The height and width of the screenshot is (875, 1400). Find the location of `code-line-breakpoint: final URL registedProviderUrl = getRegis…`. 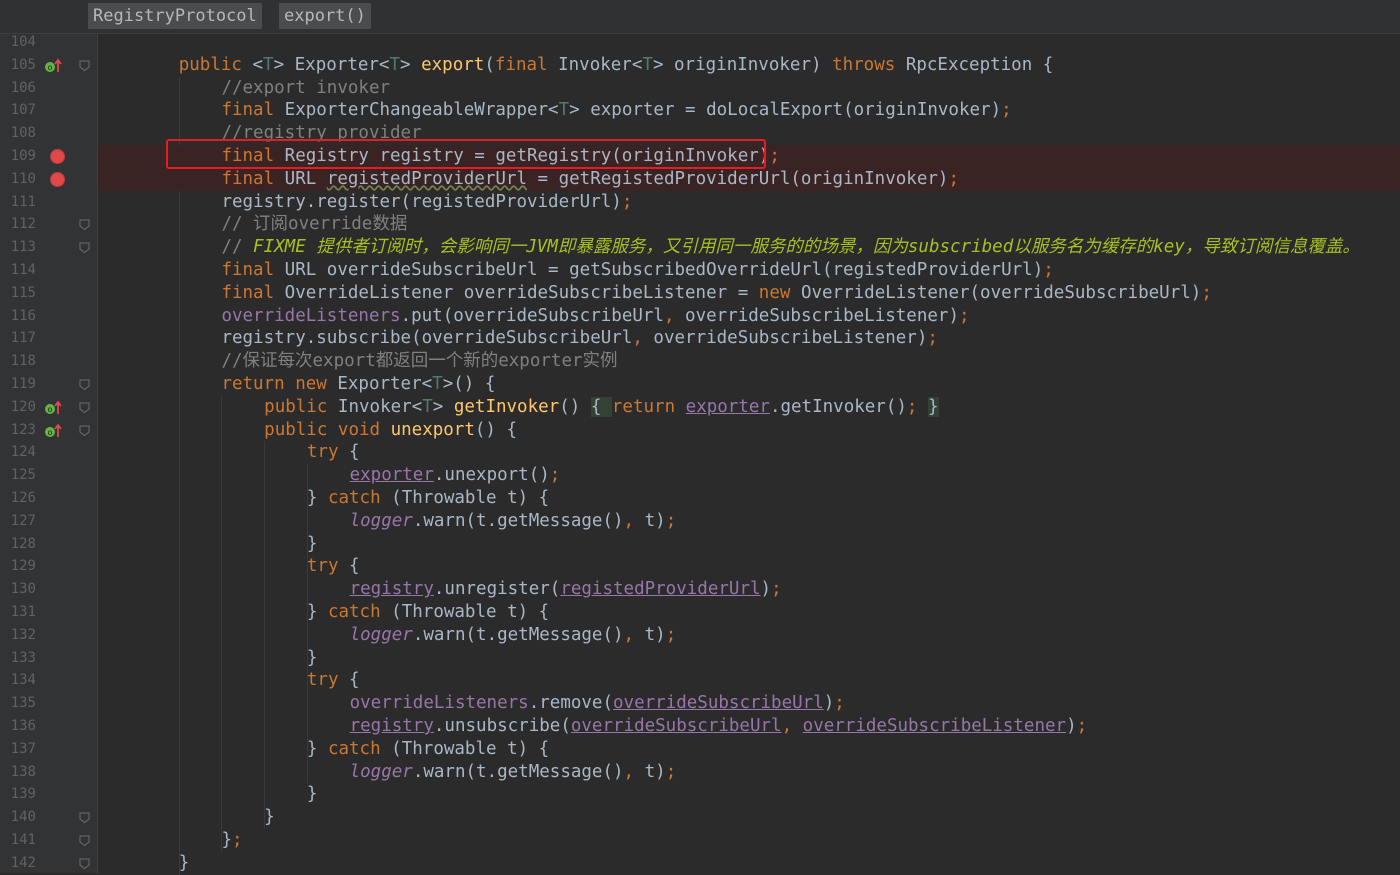

code-line-breakpoint: final URL registedProviderUrl = getRegis… is located at coordinates (749, 179).